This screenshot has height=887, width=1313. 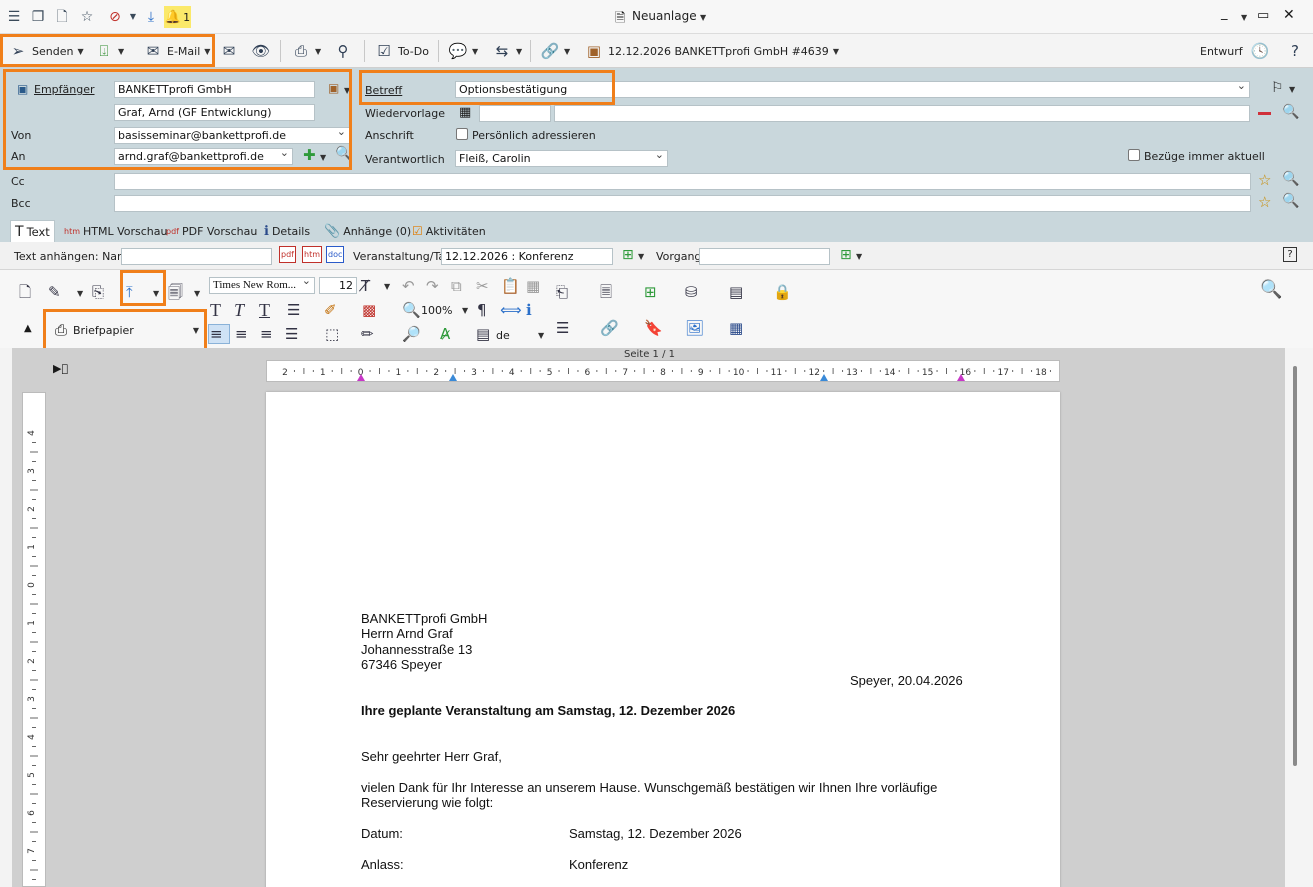 I want to click on collapse-icon: ▲, so click(x=28, y=328).